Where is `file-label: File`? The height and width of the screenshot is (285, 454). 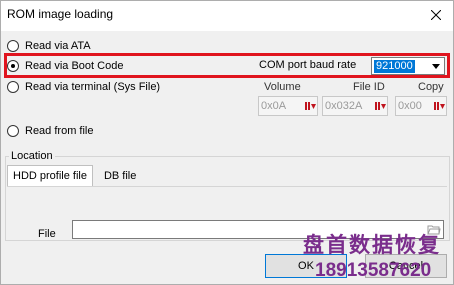
file-label: File is located at coordinates (47, 234).